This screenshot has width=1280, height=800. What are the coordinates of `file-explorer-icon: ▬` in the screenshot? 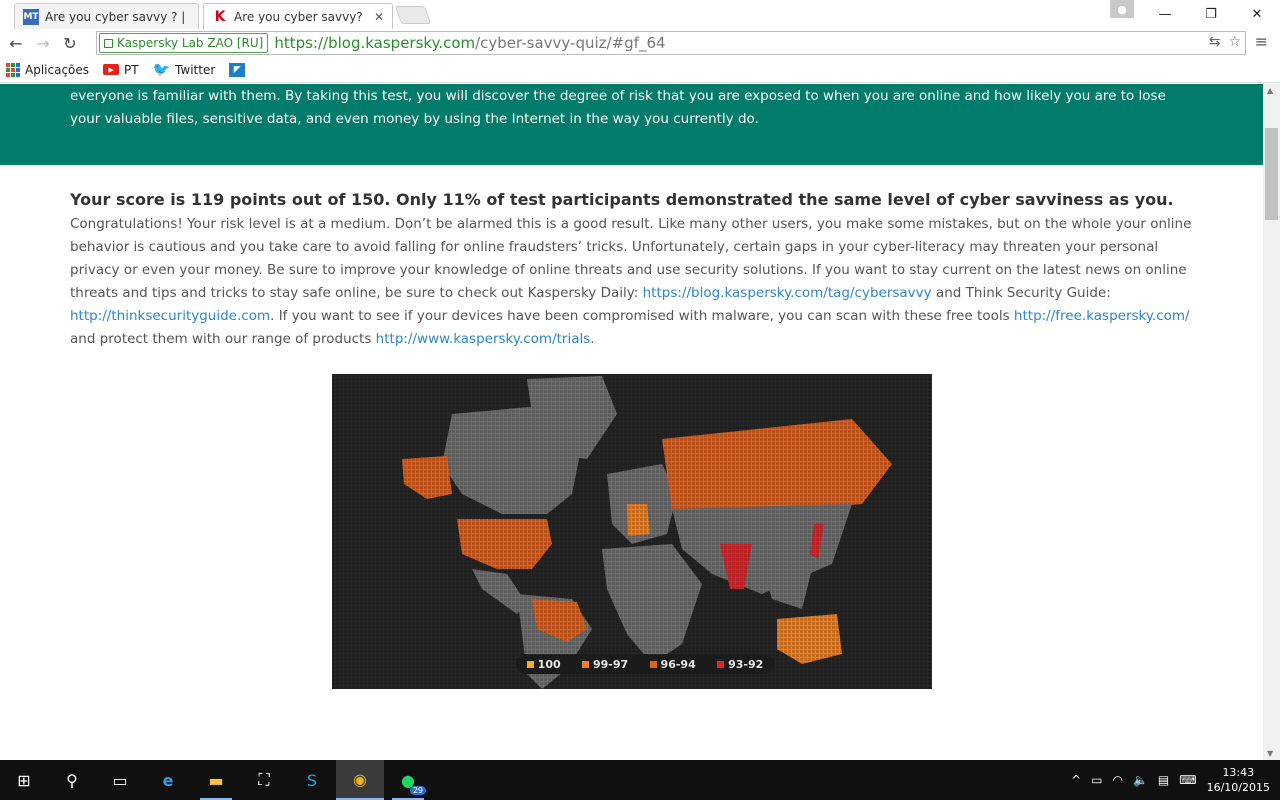 It's located at (216, 780).